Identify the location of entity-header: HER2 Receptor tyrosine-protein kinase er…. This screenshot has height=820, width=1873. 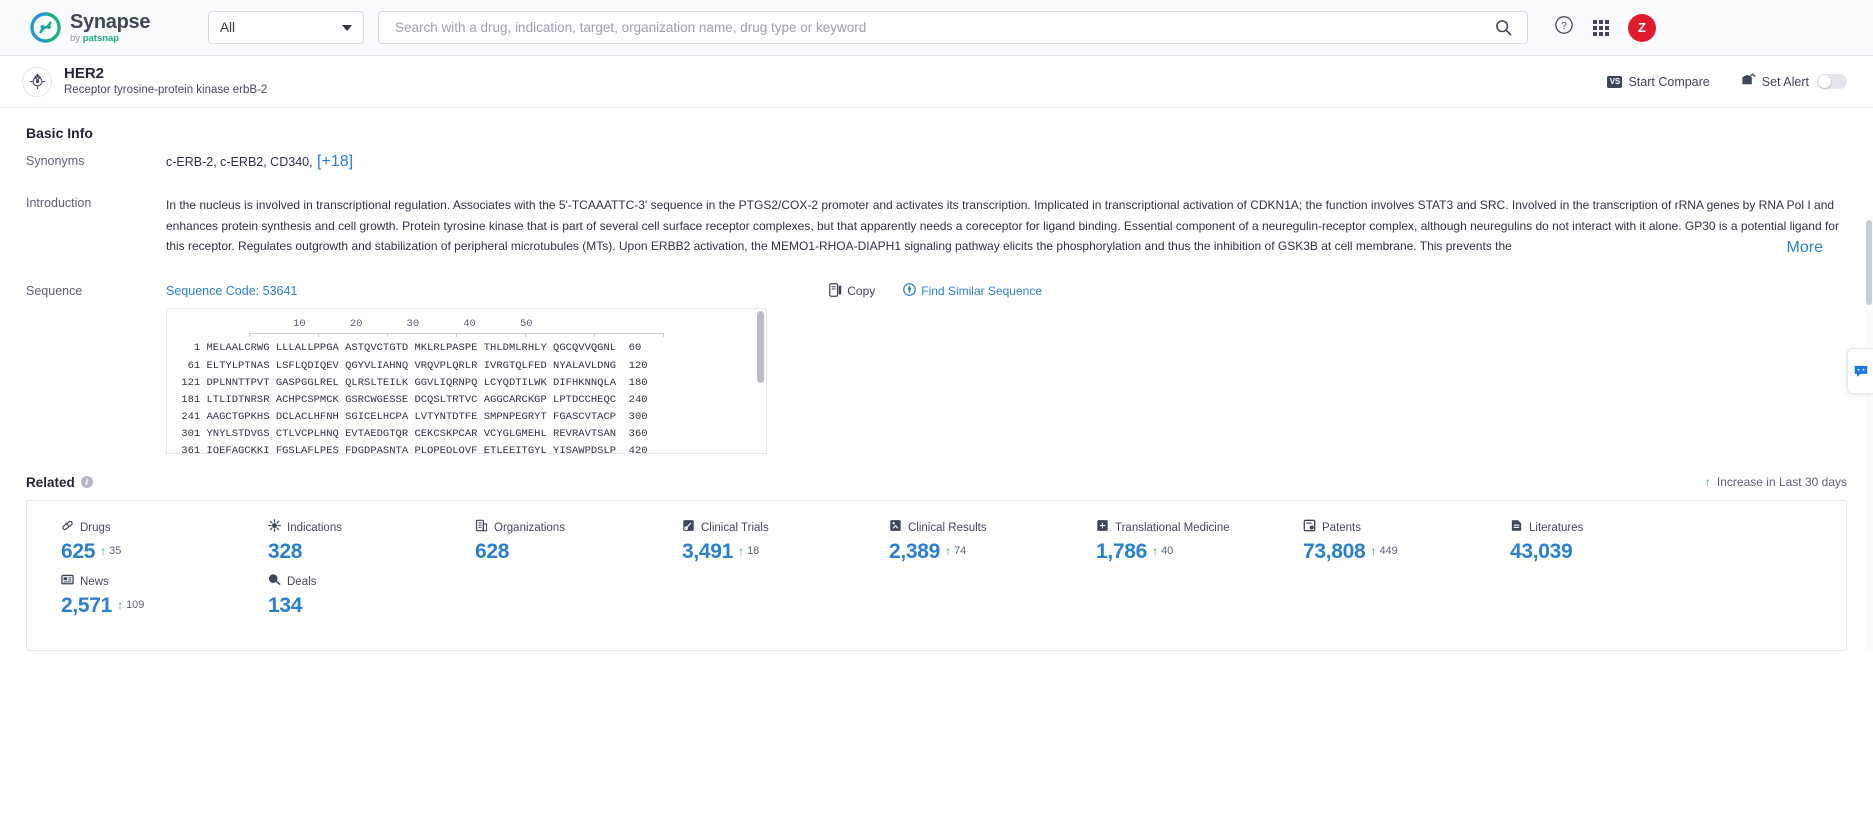
(936, 82).